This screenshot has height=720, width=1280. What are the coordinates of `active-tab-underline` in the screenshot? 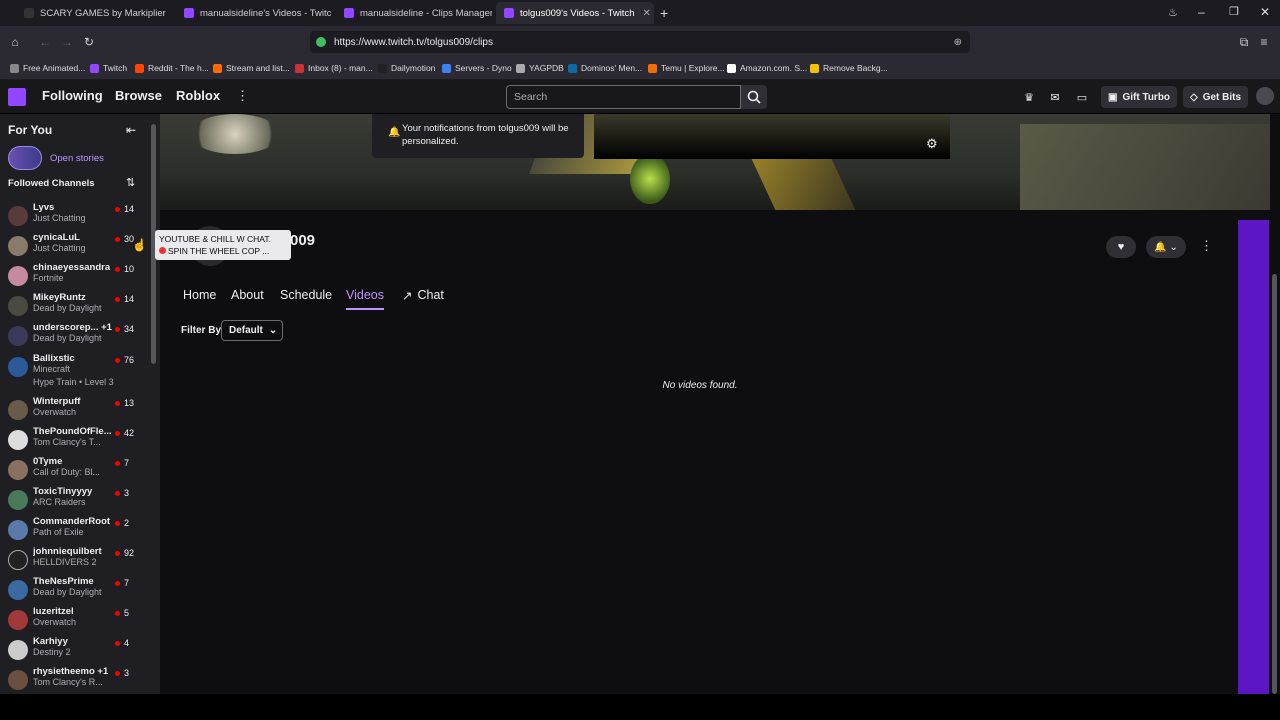 It's located at (365, 309).